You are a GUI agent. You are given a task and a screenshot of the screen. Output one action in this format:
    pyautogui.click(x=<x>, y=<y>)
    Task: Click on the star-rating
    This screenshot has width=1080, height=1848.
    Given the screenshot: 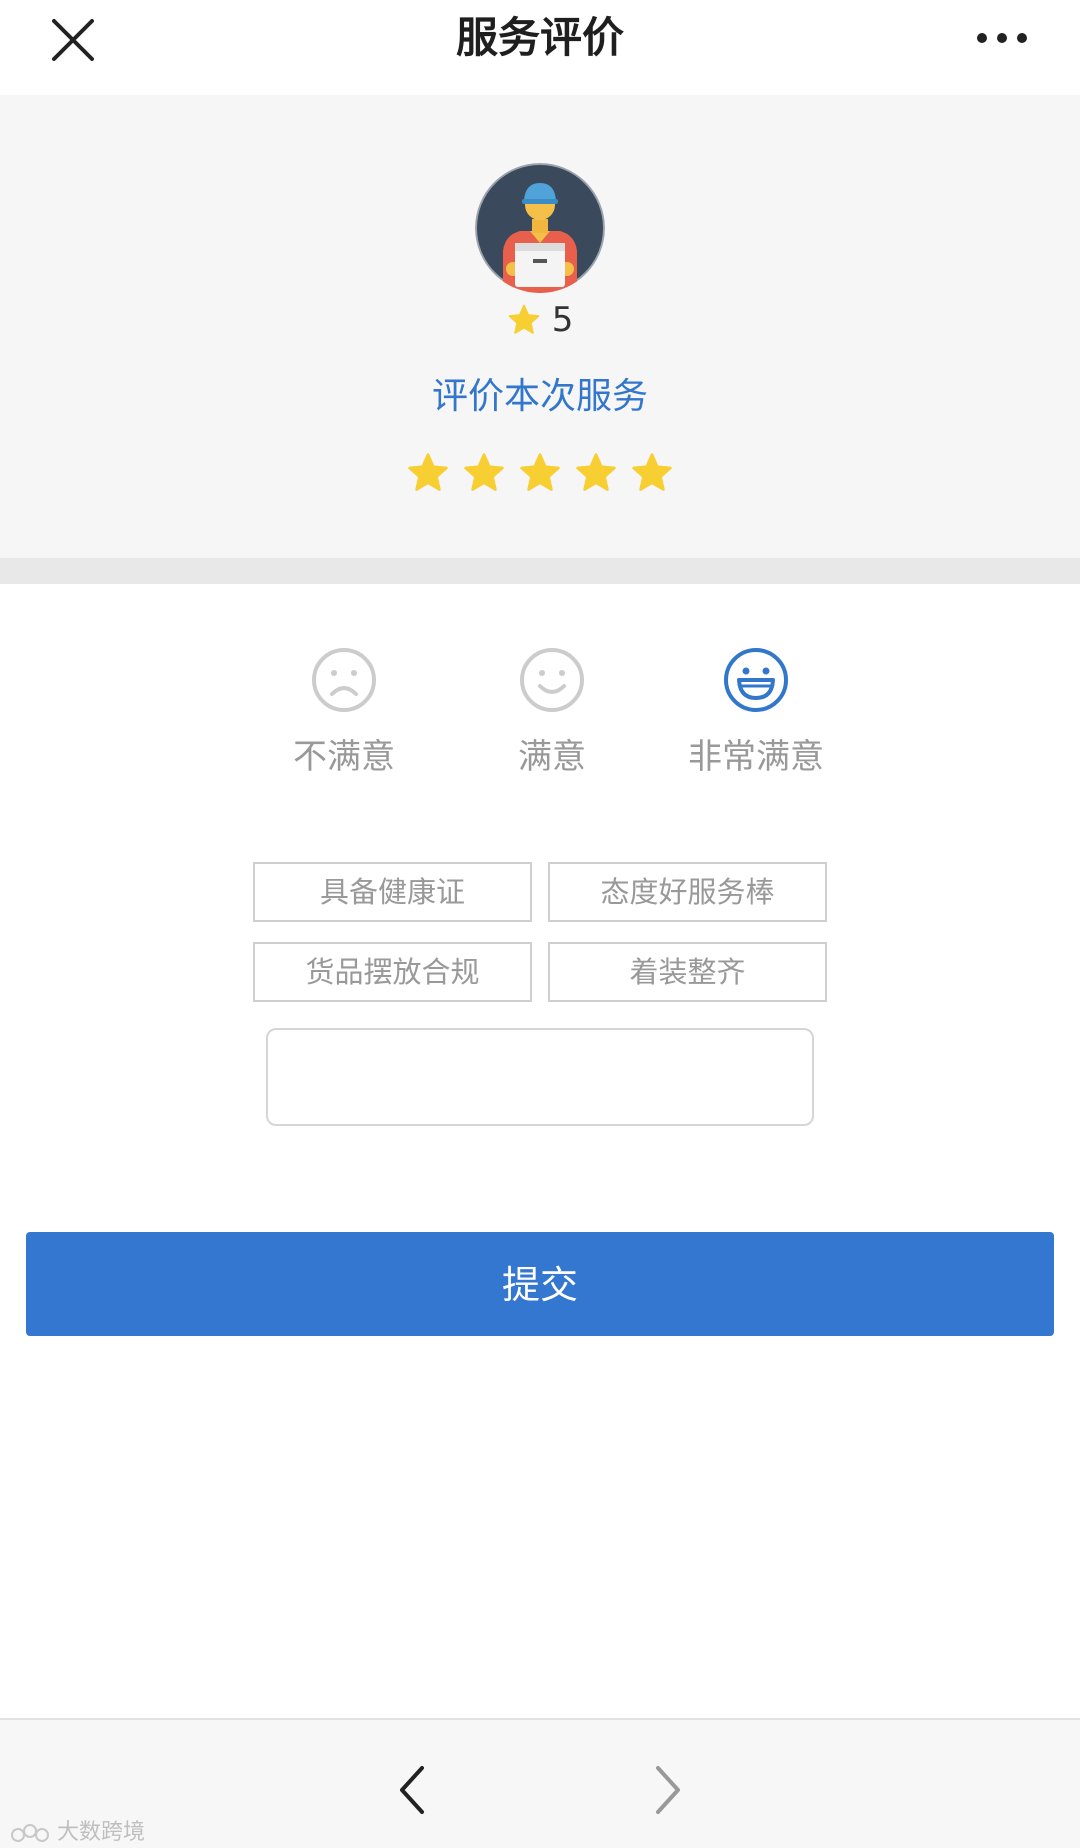 What is the action you would take?
    pyautogui.click(x=540, y=476)
    